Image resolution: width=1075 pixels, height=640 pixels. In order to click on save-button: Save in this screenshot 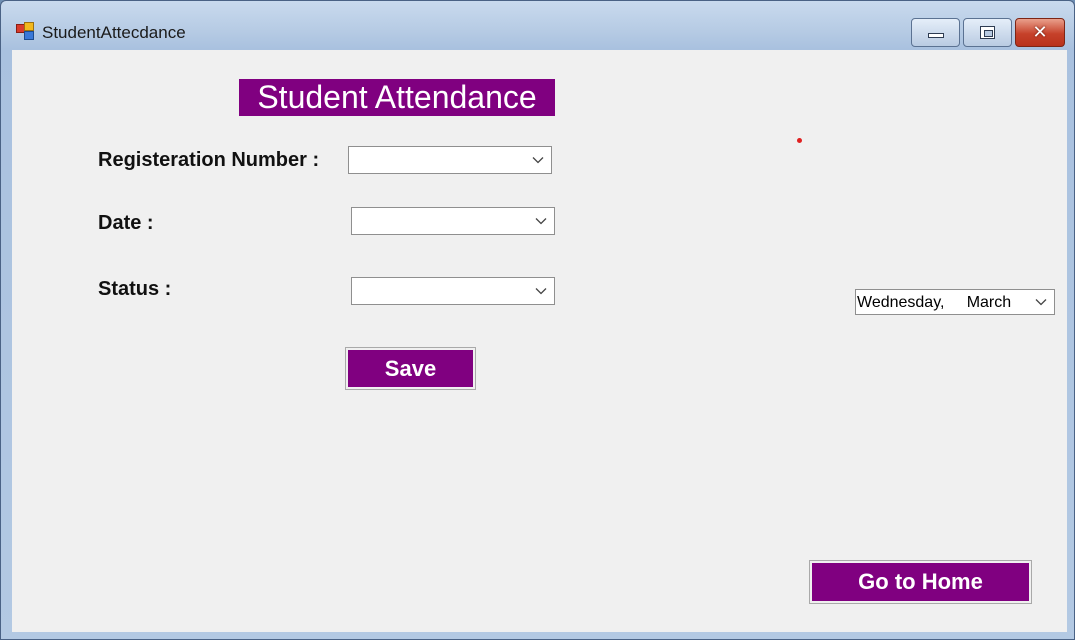, I will do `click(410, 368)`.